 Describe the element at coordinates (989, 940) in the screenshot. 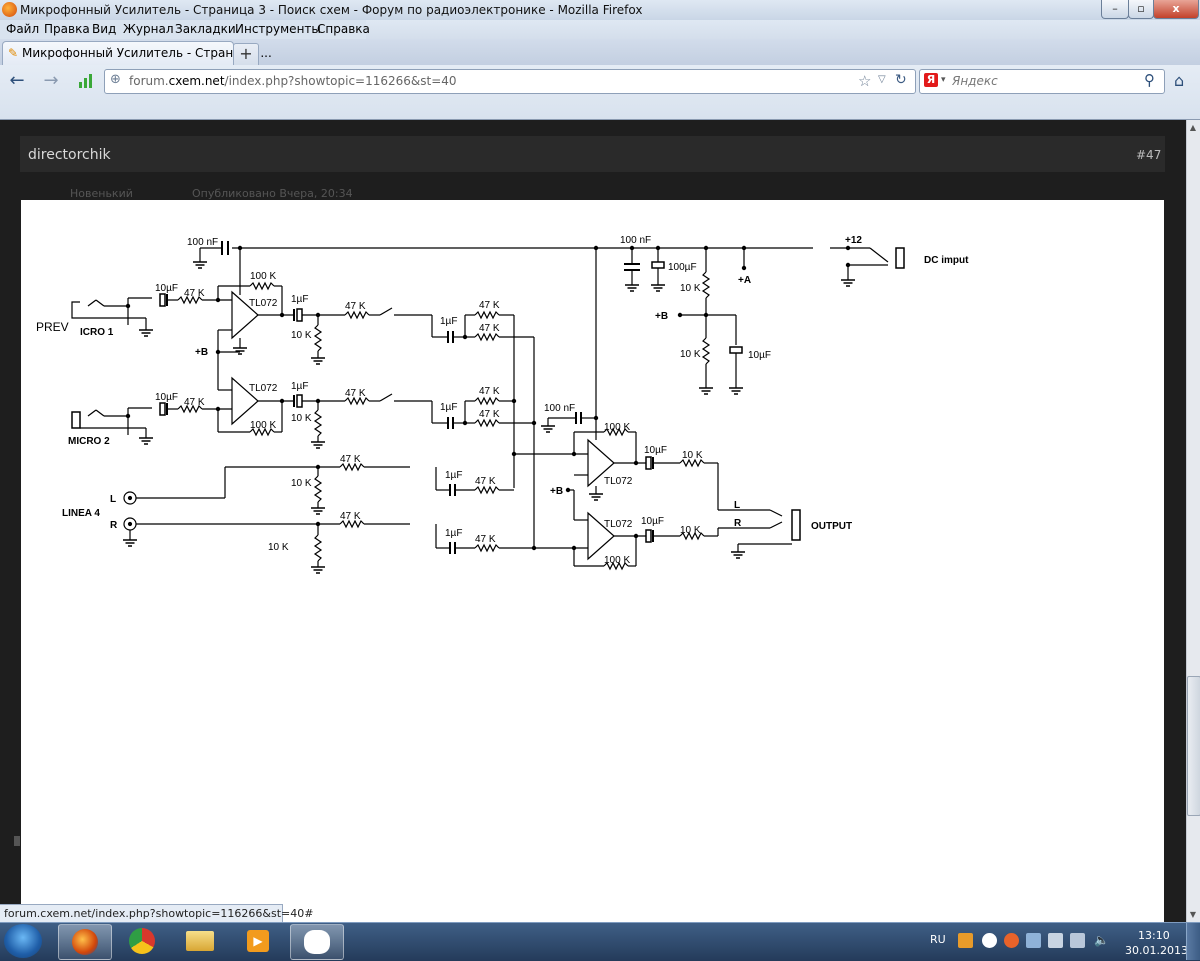

I see `tray-ghost-icon` at that location.